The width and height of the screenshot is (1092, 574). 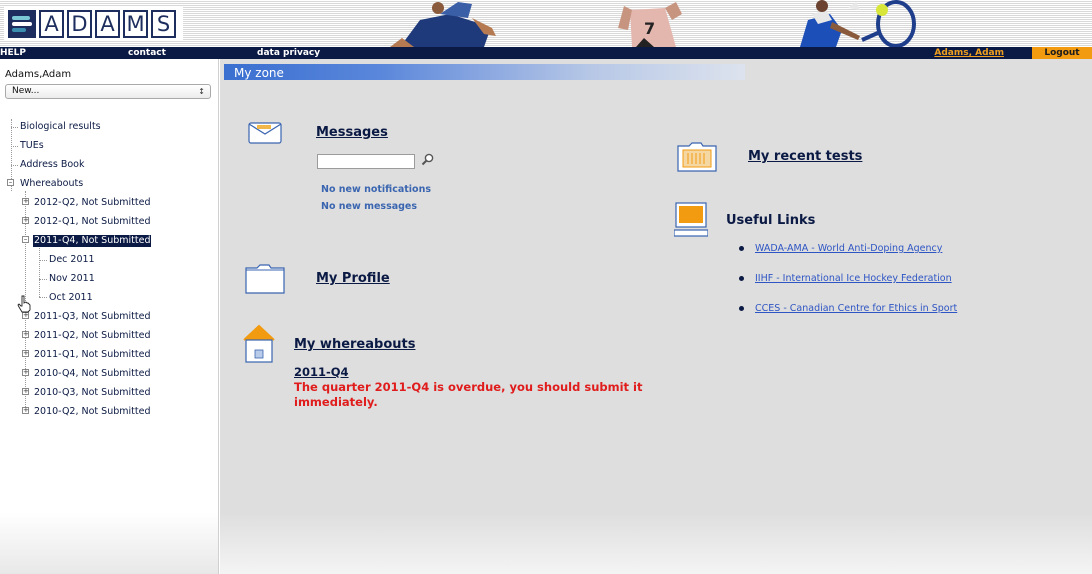 I want to click on sidebar-item-address-book: Address Book, so click(x=52, y=165).